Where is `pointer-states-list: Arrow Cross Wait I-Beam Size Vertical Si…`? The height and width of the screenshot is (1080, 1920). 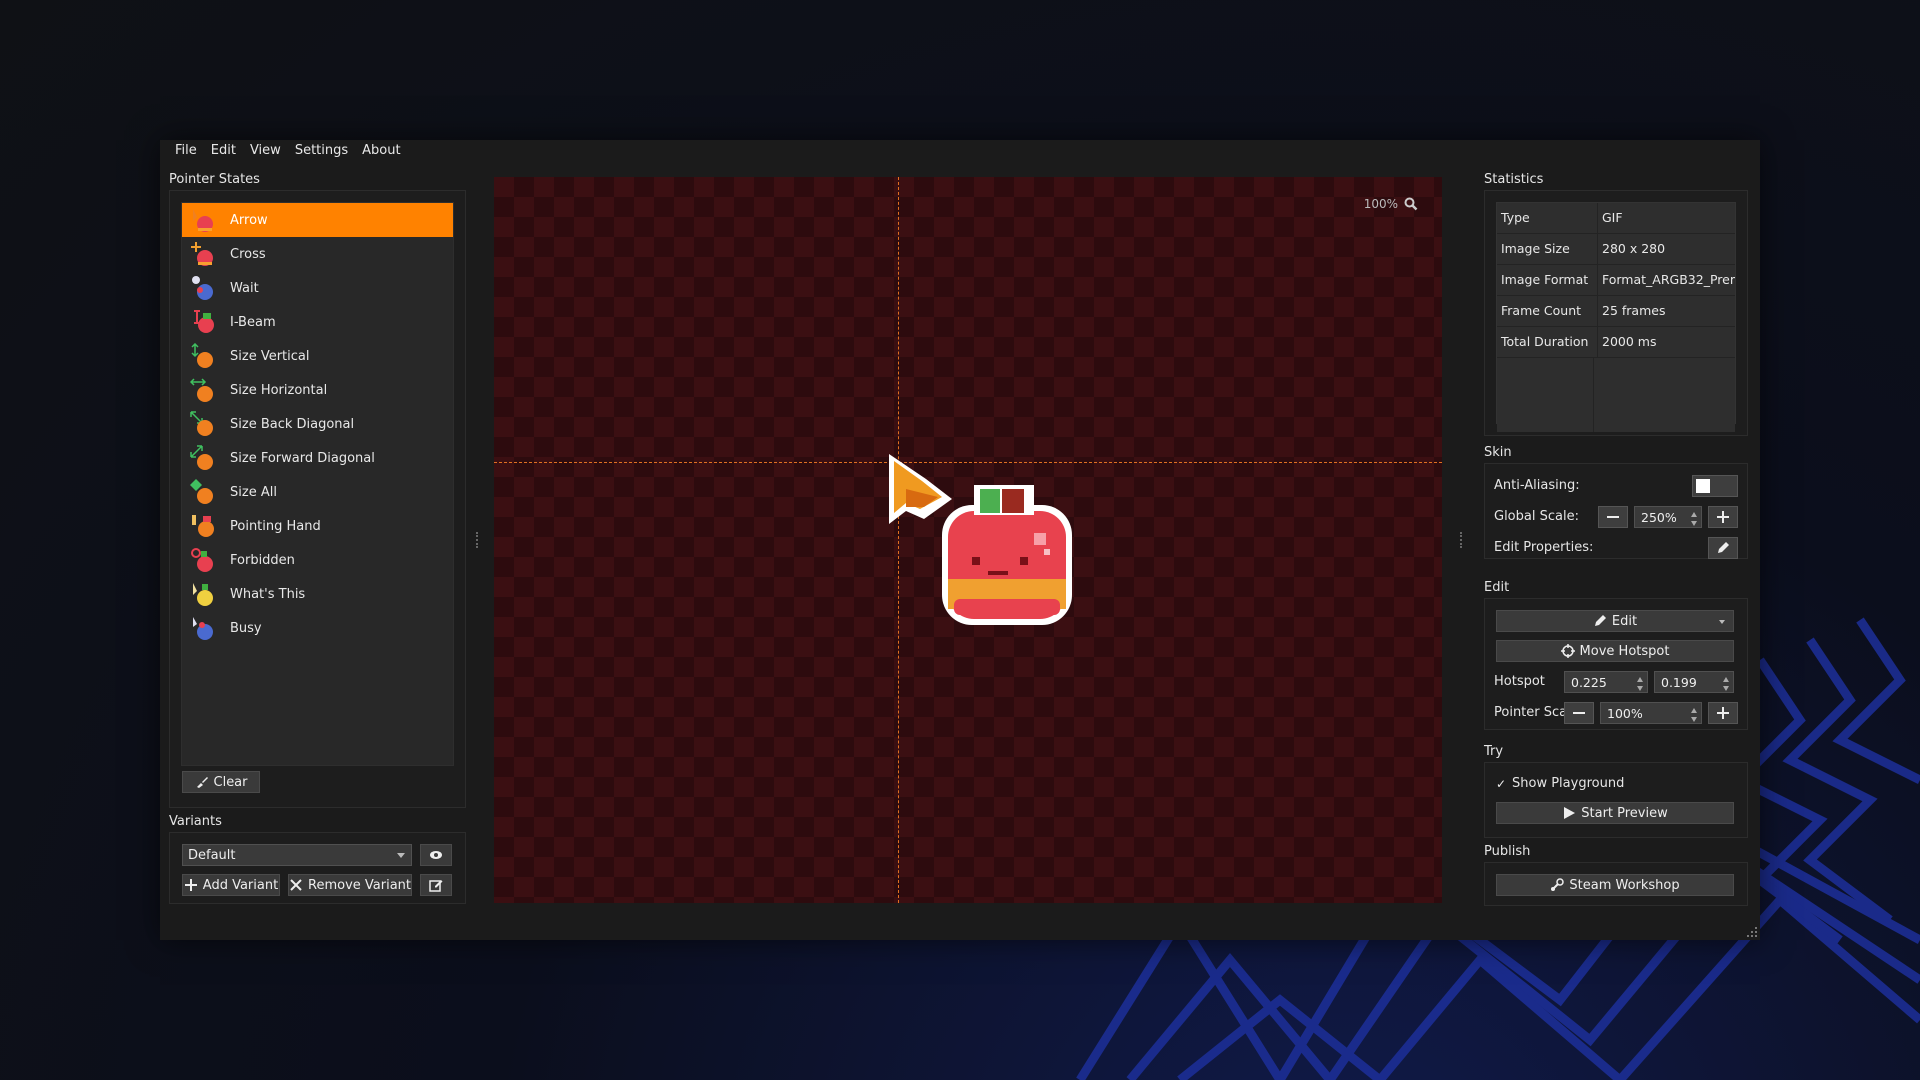
pointer-states-list: Arrow Cross Wait I-Beam Size Vertical Si… is located at coordinates (317, 484).